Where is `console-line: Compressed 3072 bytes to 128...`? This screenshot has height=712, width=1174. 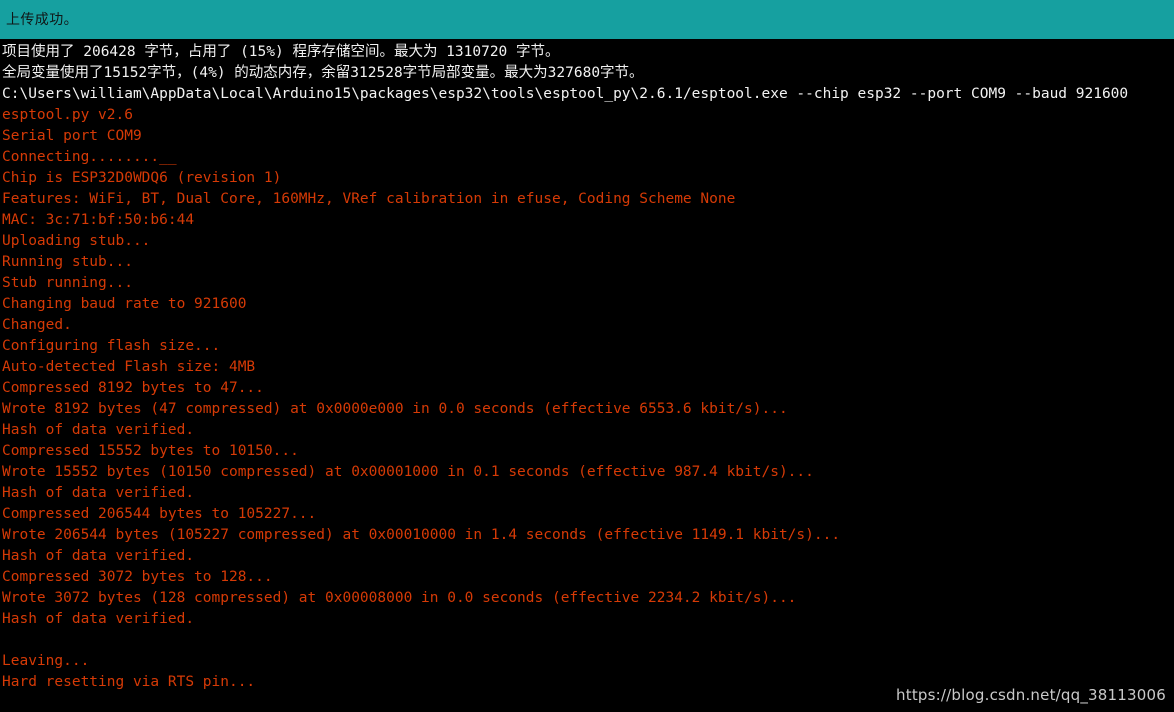 console-line: Compressed 3072 bytes to 128... is located at coordinates (137, 577).